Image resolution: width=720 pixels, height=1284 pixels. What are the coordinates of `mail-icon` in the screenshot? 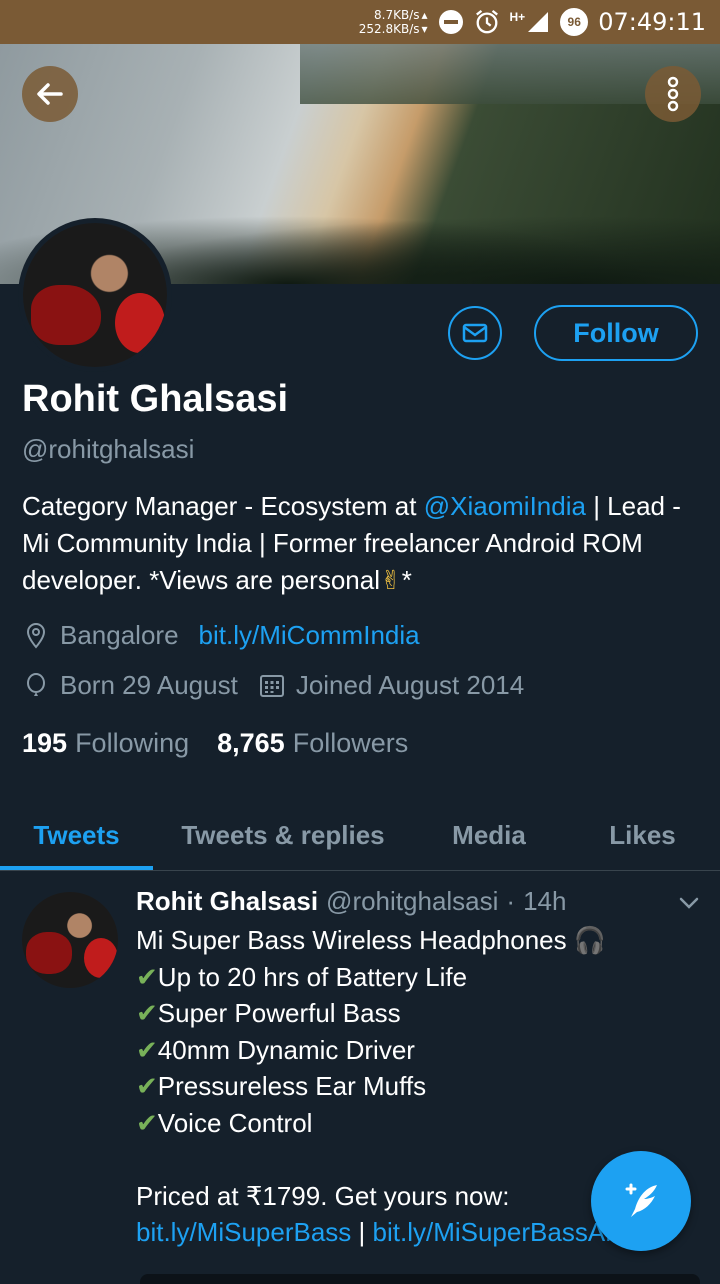 It's located at (475, 333).